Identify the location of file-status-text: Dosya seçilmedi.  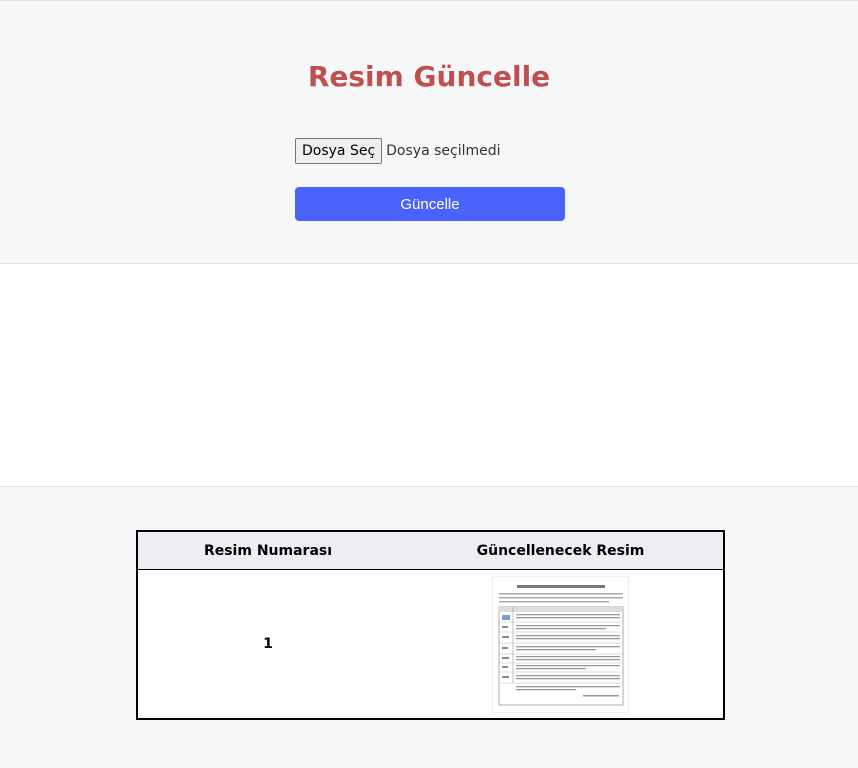
(443, 151).